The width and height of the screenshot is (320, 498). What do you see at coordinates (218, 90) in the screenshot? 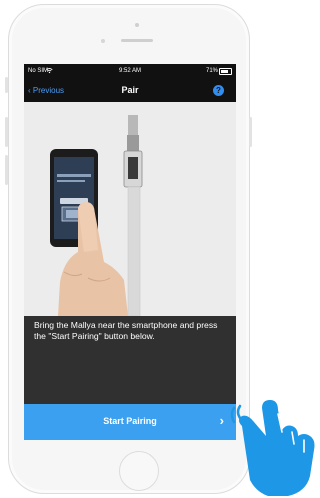
I see `help-icon: ?` at bounding box center [218, 90].